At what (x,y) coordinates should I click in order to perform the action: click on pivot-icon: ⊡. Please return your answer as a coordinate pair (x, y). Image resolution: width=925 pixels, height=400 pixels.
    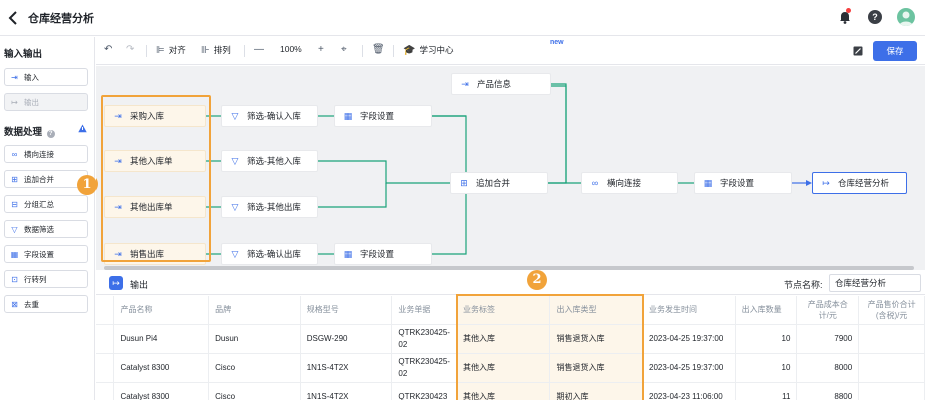
    Looking at the image, I should click on (14, 279).